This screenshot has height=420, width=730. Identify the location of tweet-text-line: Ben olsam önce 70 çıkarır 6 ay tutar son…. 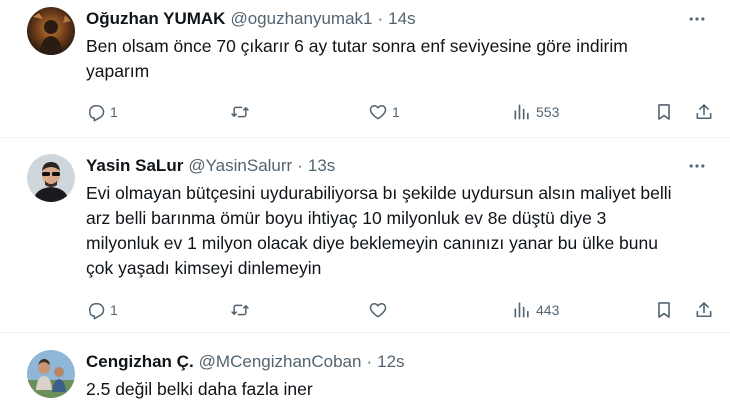
(357, 46).